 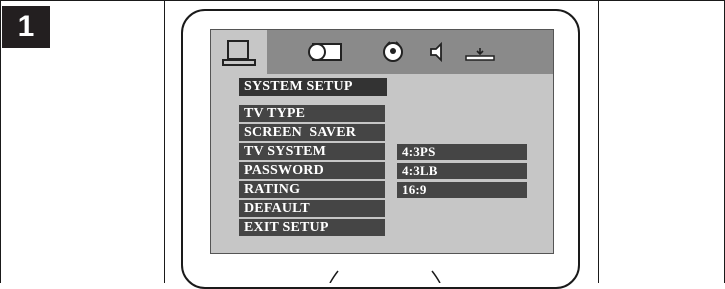 I want to click on tab-audio-setup, so click(x=437, y=52).